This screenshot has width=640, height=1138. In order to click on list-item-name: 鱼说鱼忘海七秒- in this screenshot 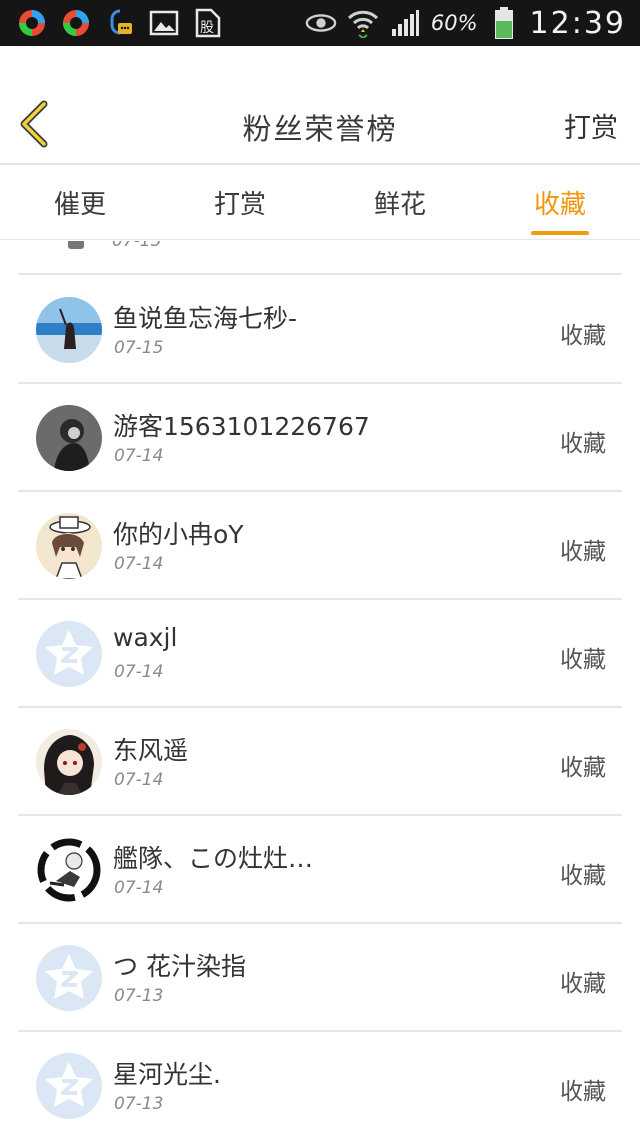, I will do `click(205, 318)`.